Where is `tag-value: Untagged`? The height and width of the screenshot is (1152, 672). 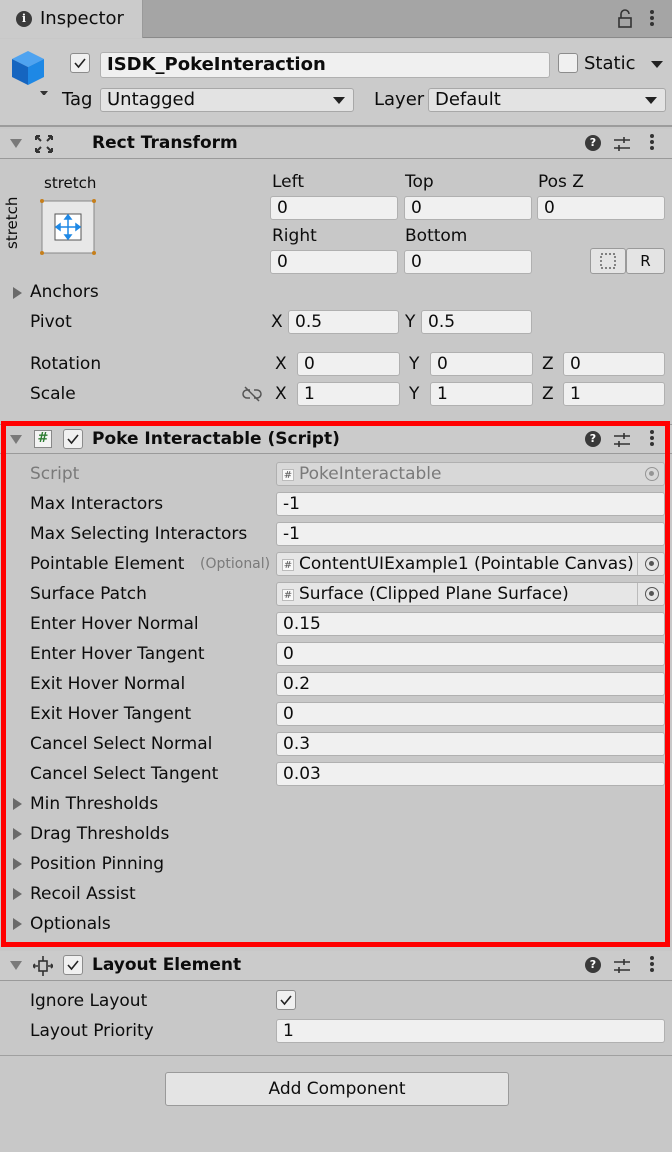 tag-value: Untagged is located at coordinates (151, 99).